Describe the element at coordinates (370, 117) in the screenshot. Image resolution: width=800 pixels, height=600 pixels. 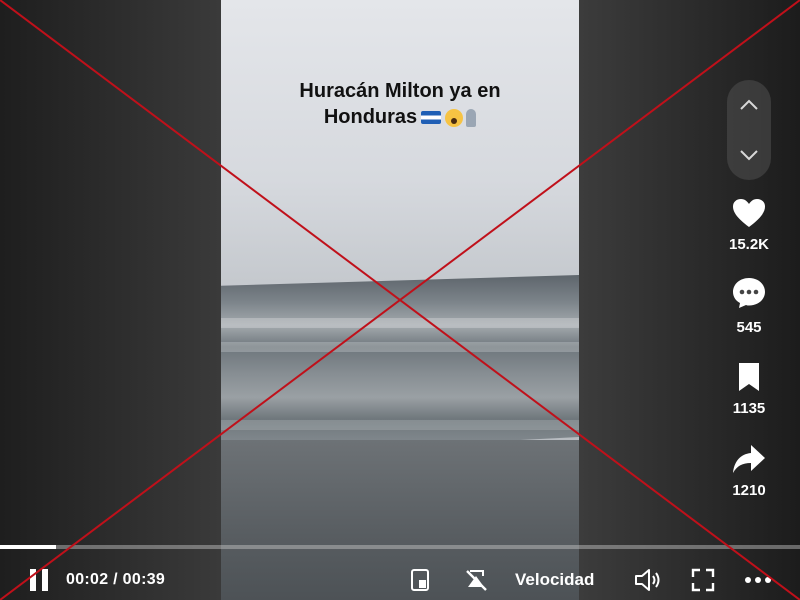
I see `caption-line-2: Honduras` at that location.